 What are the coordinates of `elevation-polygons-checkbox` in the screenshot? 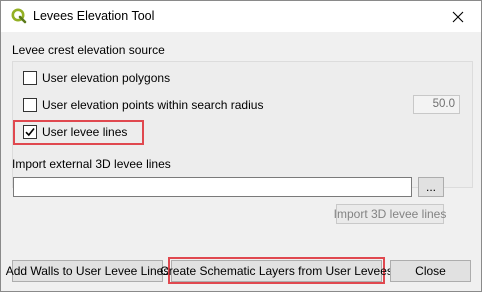 It's located at (30, 78).